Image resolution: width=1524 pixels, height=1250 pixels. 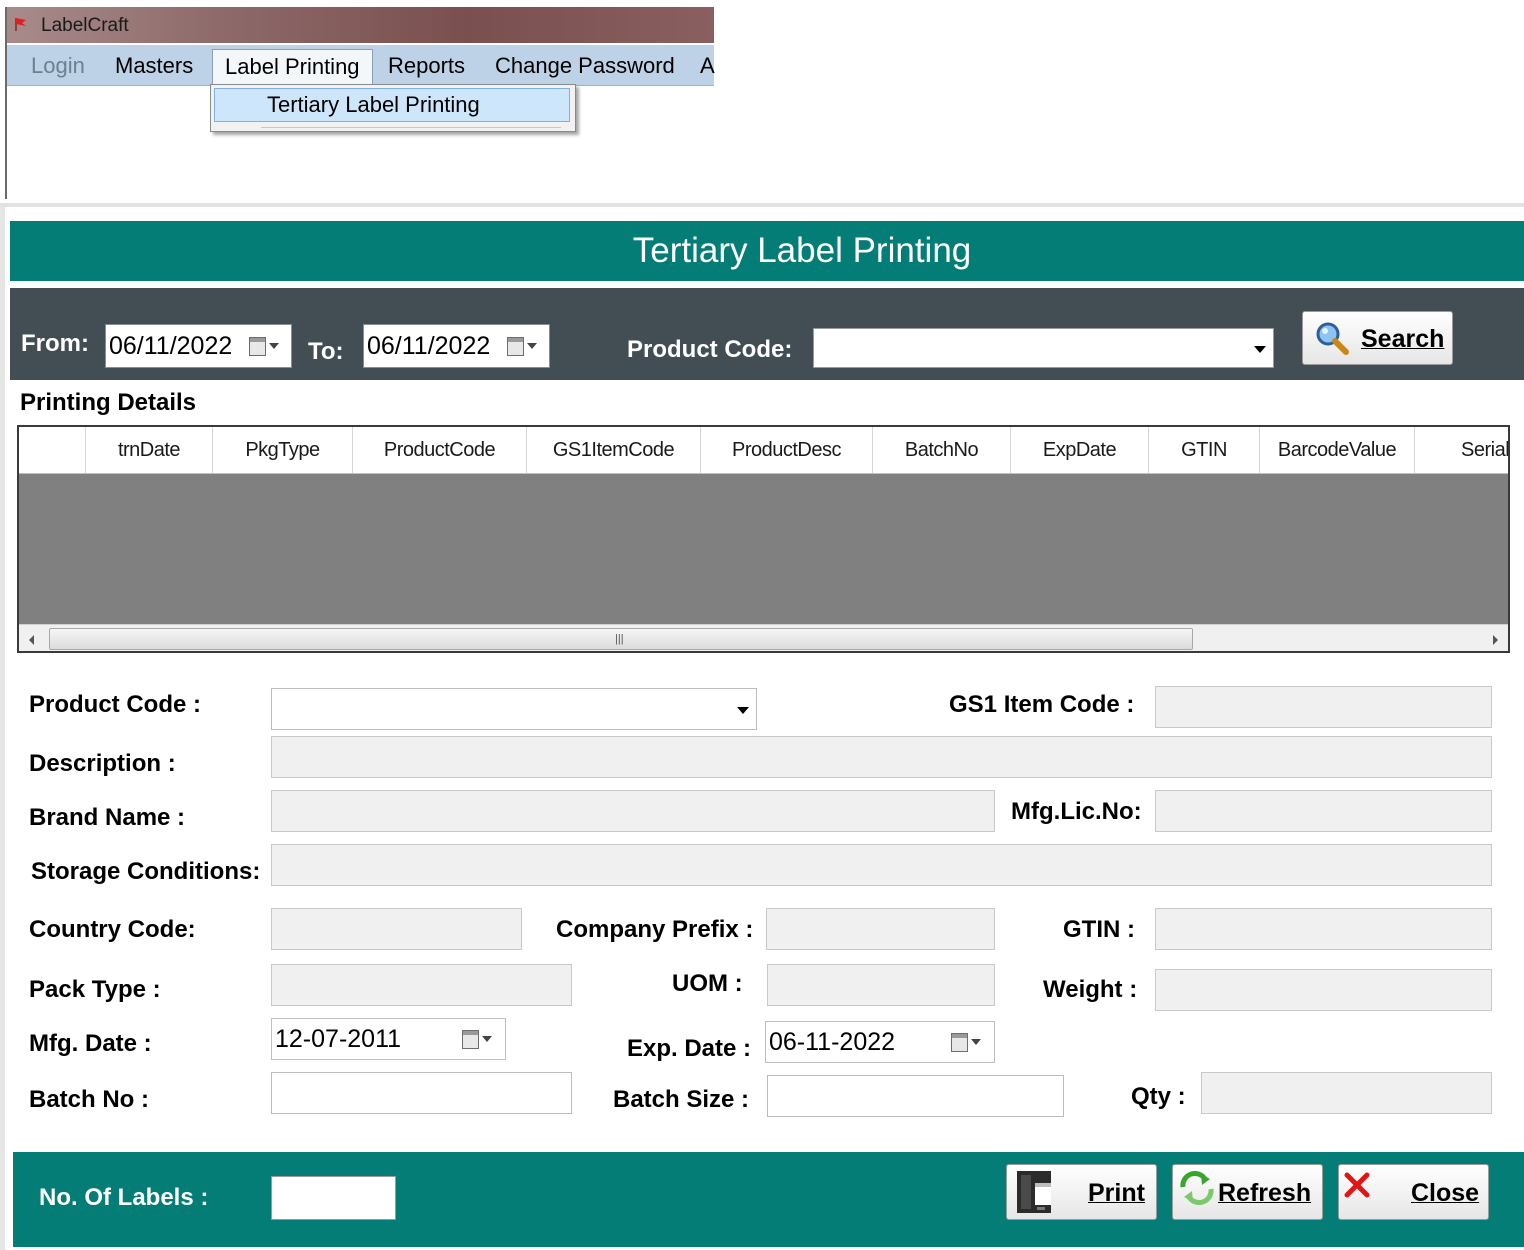 I want to click on pack-type-field, so click(x=421, y=985).